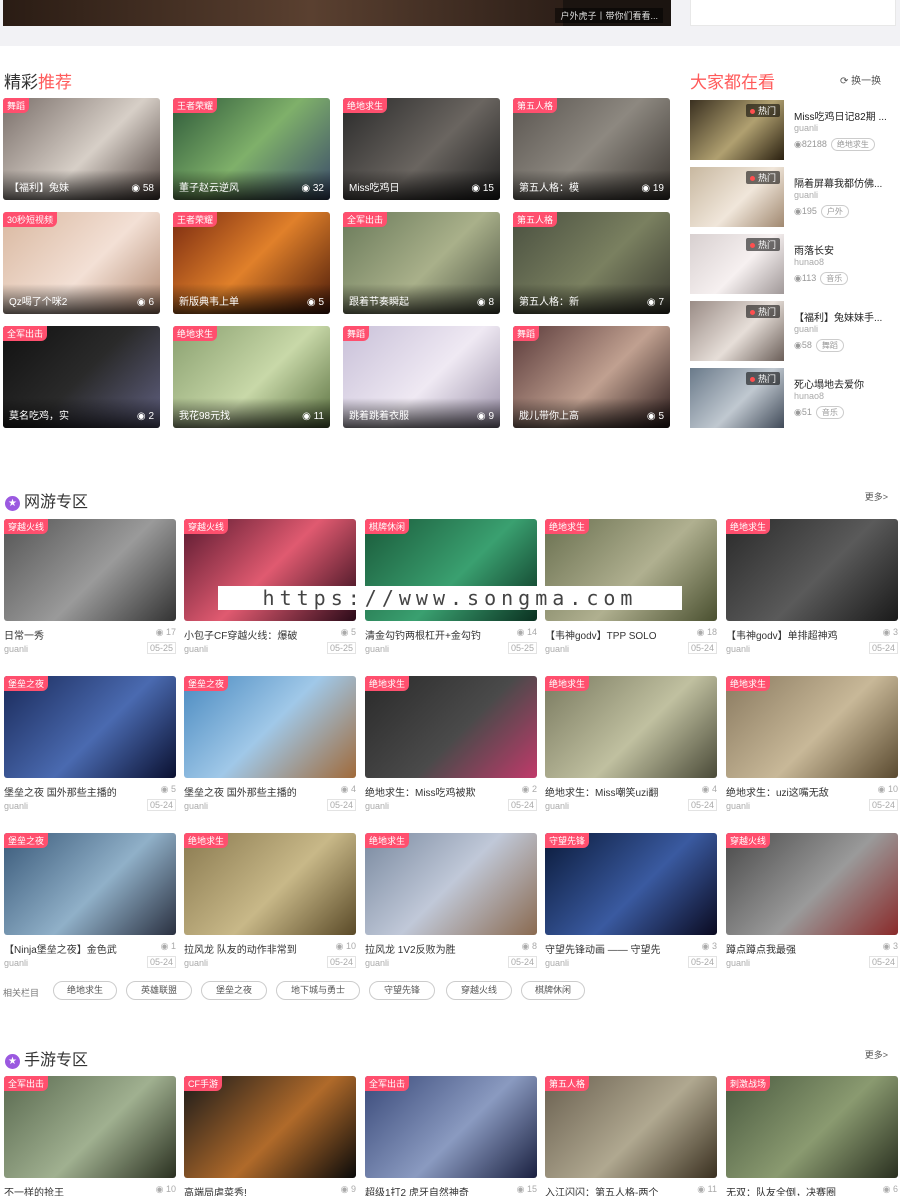 The image size is (900, 1196). Describe the element at coordinates (74, 948) in the screenshot. I see `video-title: 【Ninja堡垒之夜】金色武` at that location.